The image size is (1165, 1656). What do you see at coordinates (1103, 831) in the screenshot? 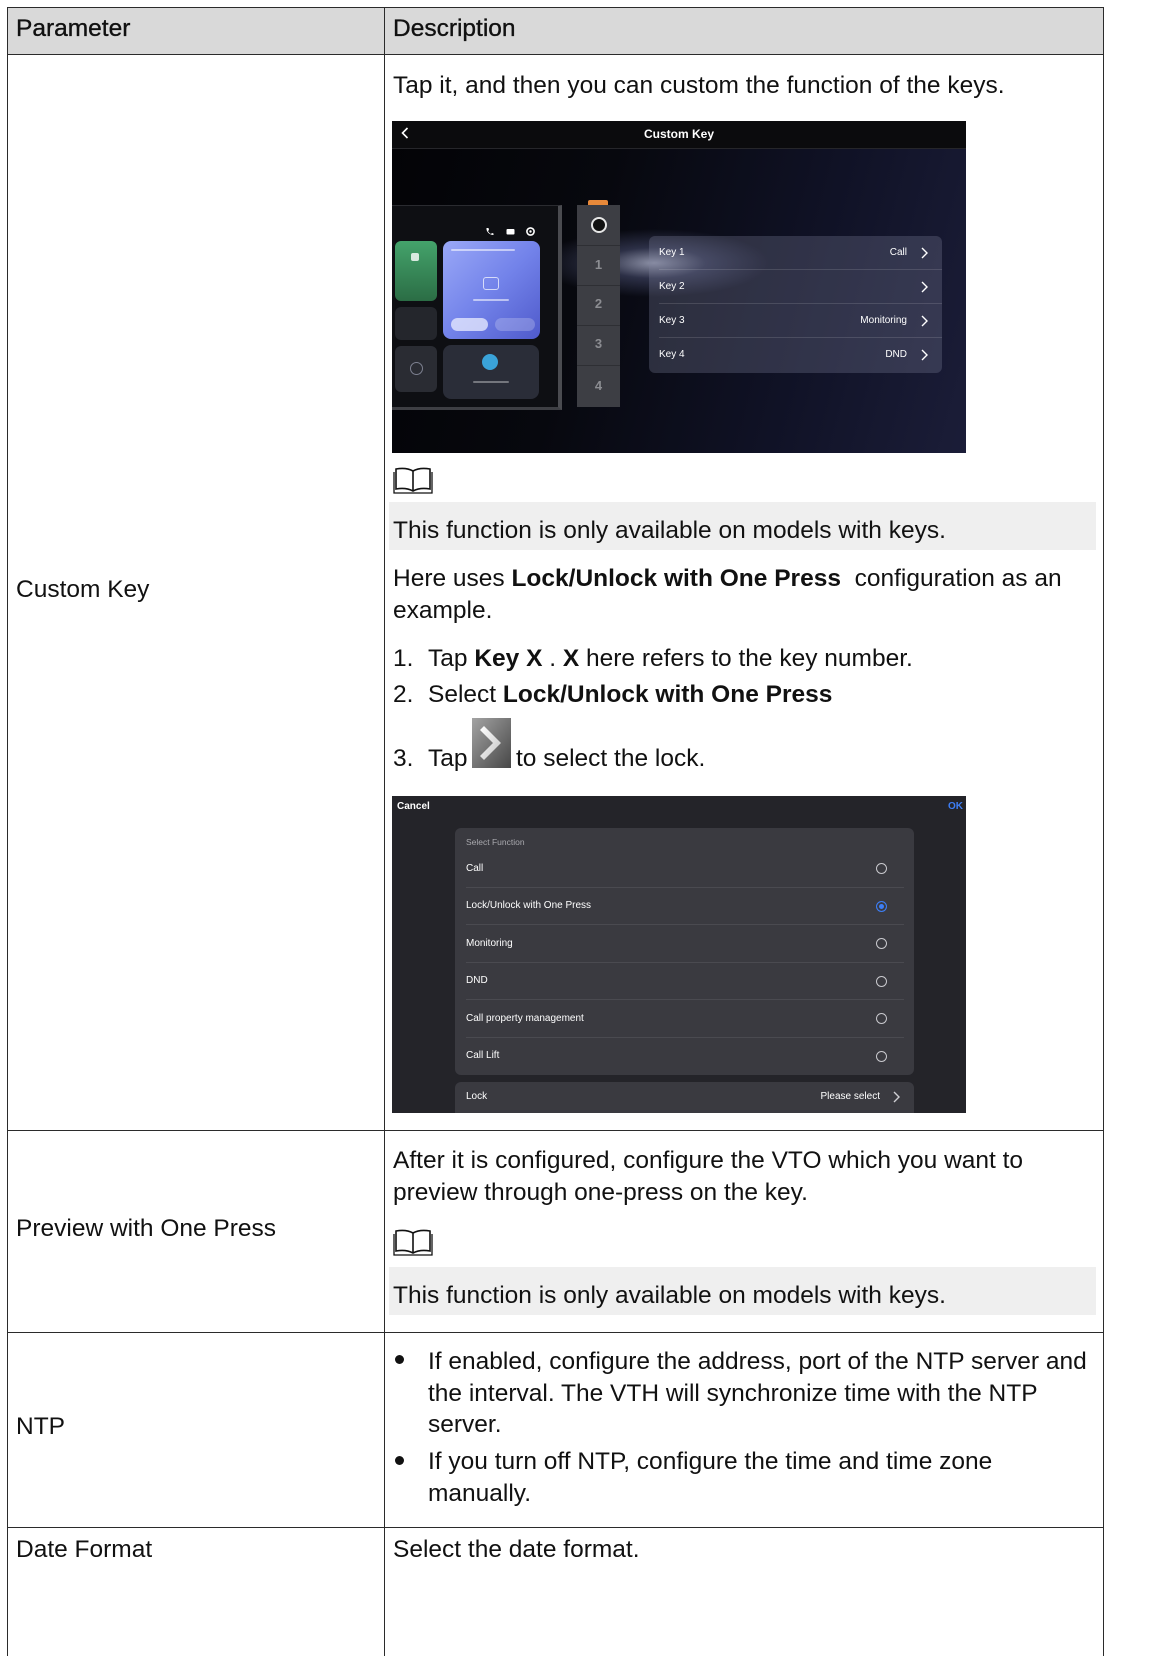
I see `table-border-right` at bounding box center [1103, 831].